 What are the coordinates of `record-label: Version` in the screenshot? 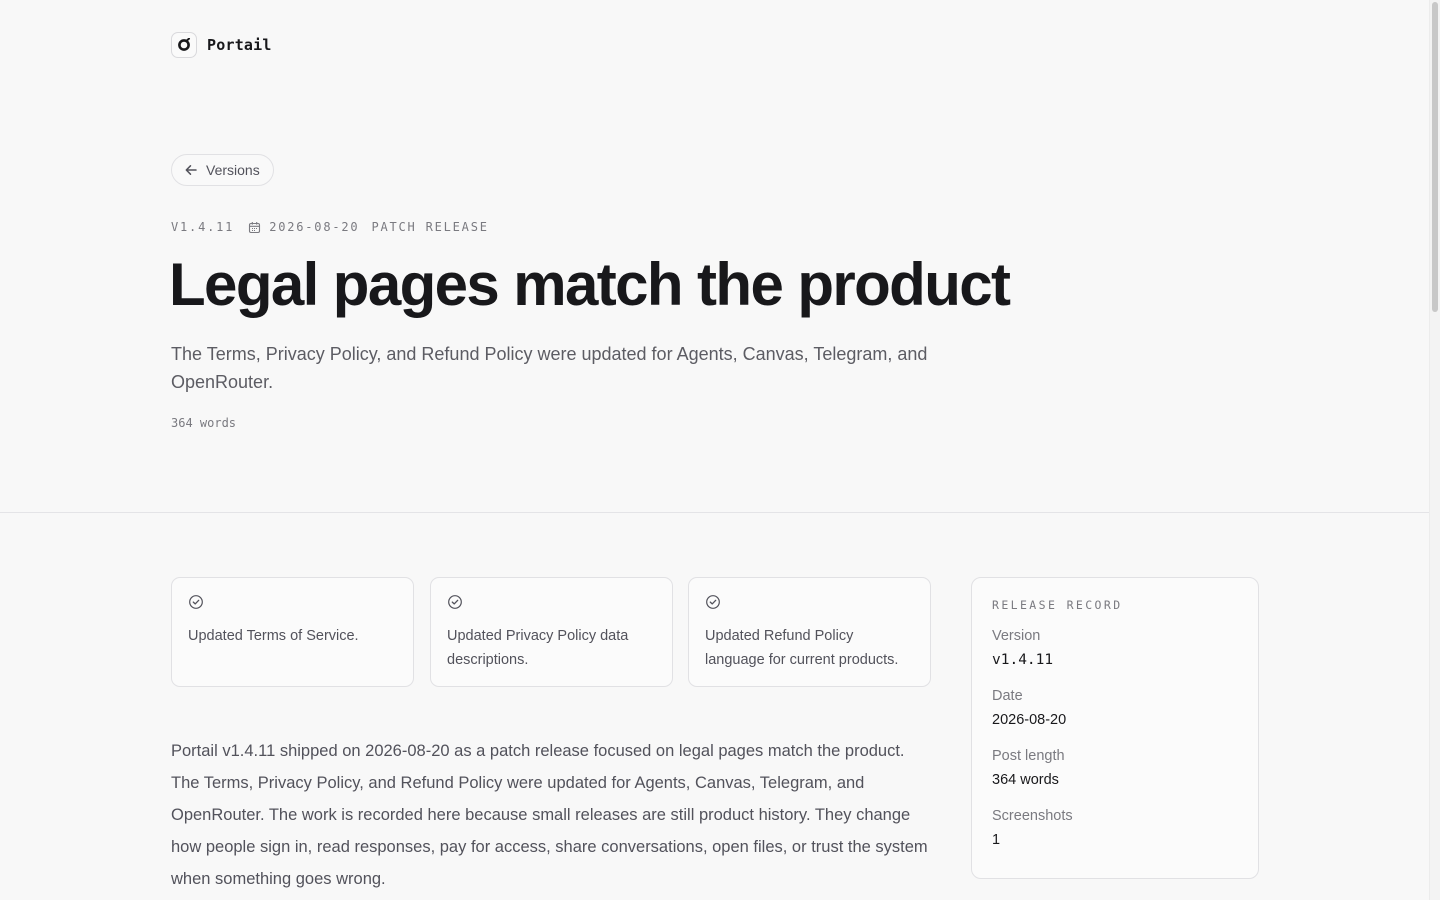 It's located at (1016, 636).